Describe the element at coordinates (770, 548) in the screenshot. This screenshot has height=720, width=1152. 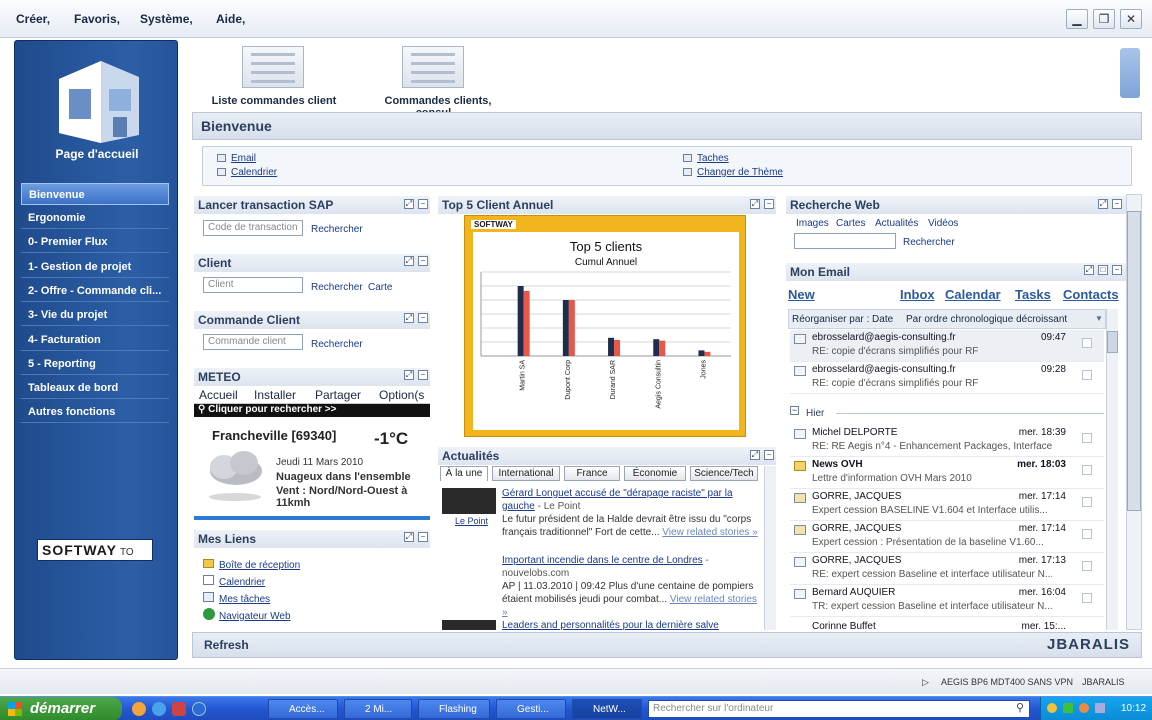
I see `actu-scrollbar` at that location.